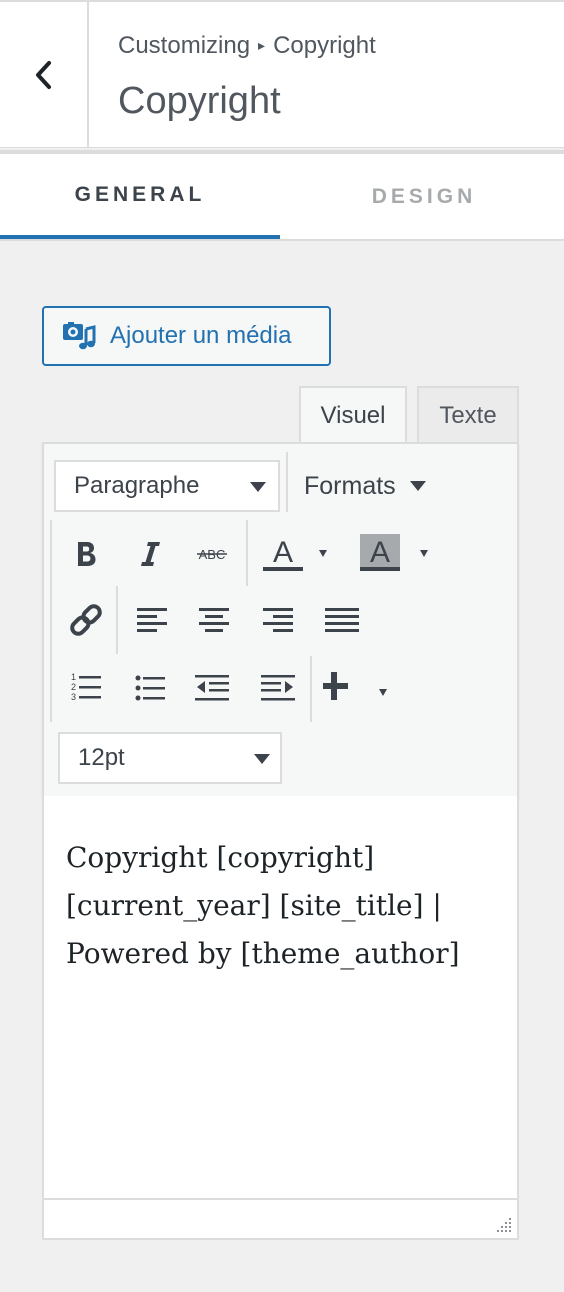  I want to click on page-title: Copyright, so click(199, 101).